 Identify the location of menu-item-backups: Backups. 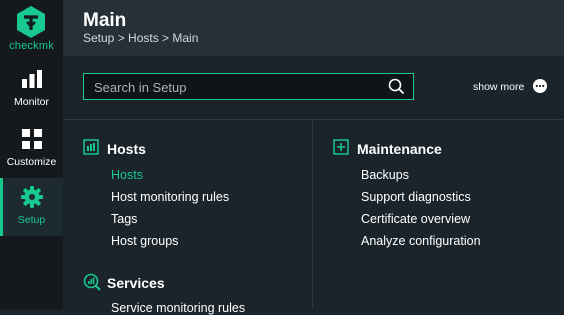
(385, 175).